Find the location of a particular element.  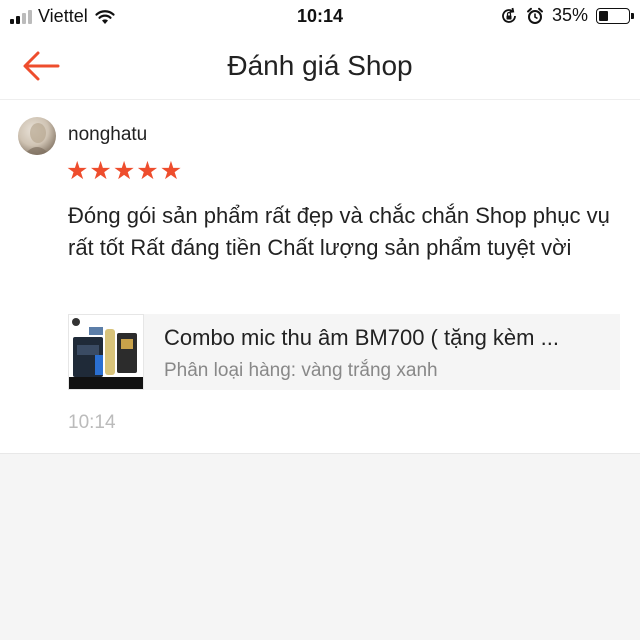

status-right: 35% is located at coordinates (567, 15).